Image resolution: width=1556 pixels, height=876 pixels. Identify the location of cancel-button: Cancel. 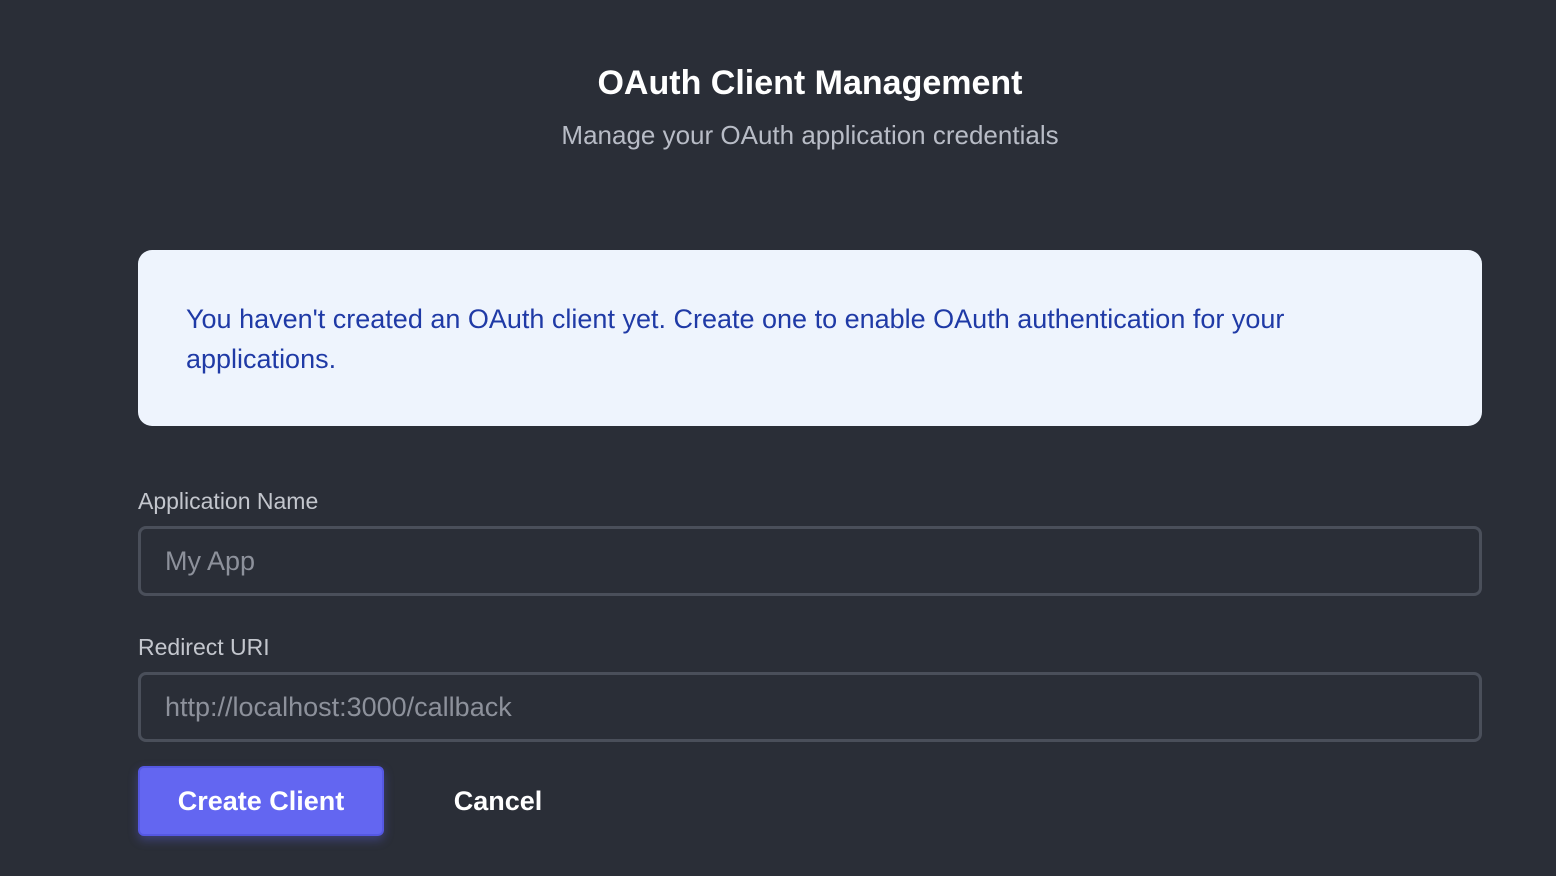
(498, 801).